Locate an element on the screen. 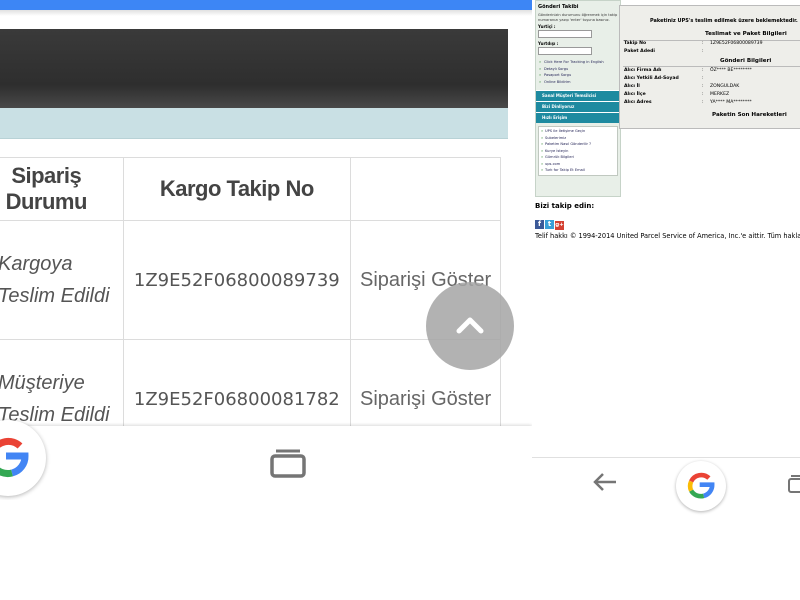 This screenshot has width=800, height=600. menu-item: Sanal Müşteri Temsilcisi is located at coordinates (578, 96).